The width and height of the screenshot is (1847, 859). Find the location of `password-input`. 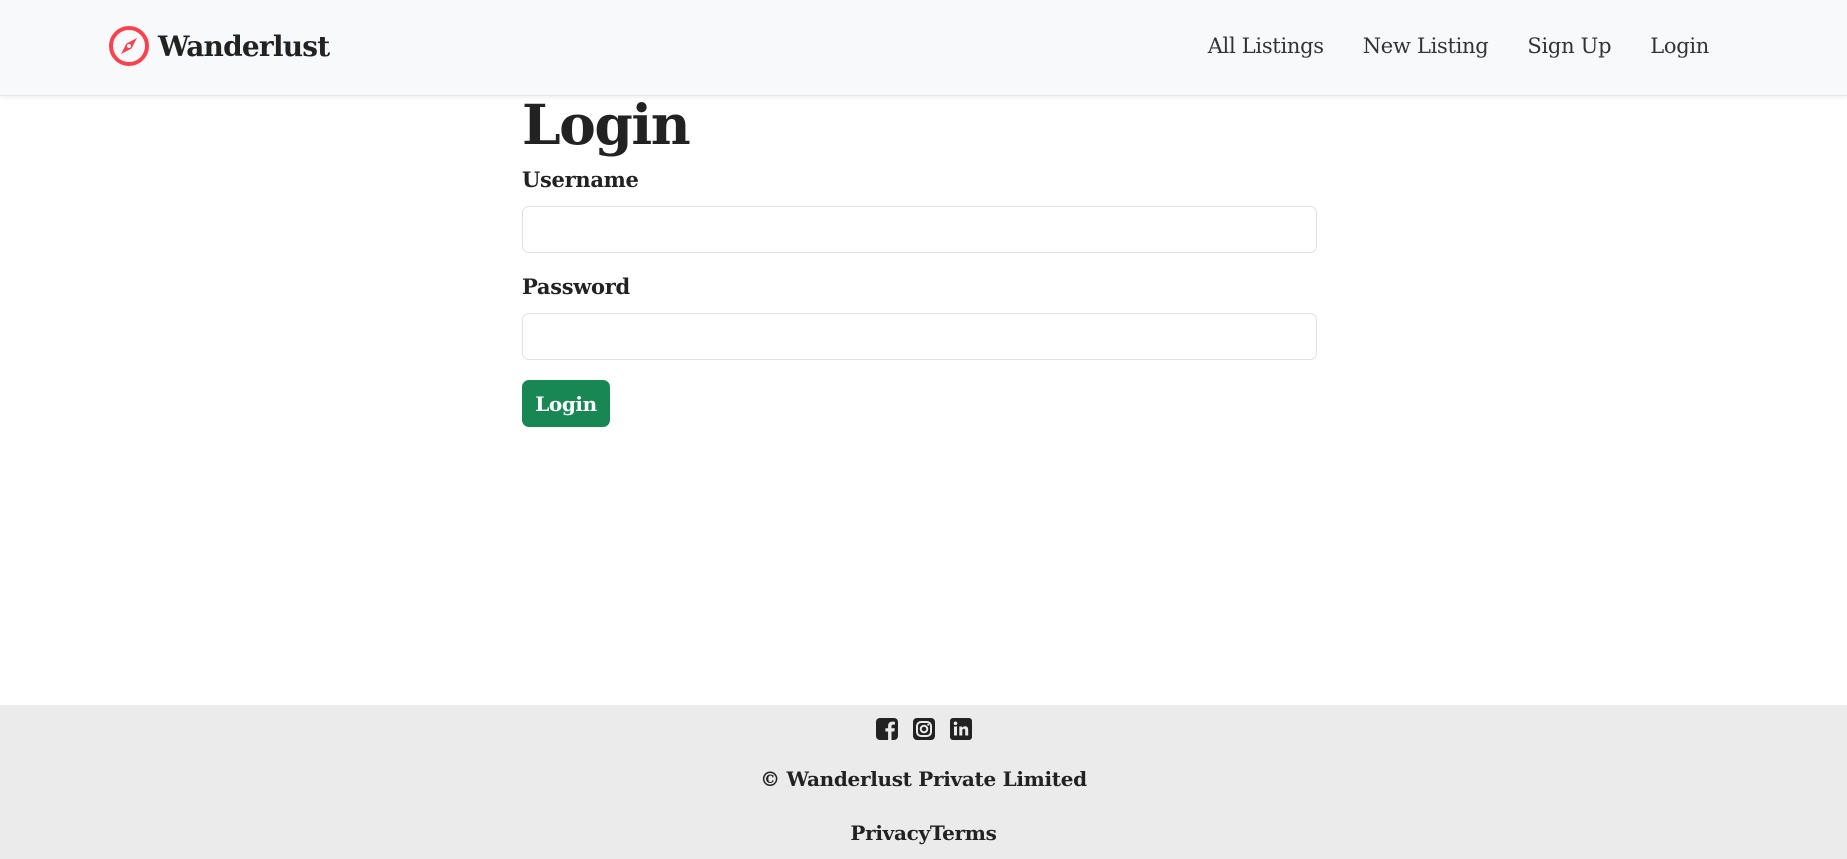

password-input is located at coordinates (919, 336).